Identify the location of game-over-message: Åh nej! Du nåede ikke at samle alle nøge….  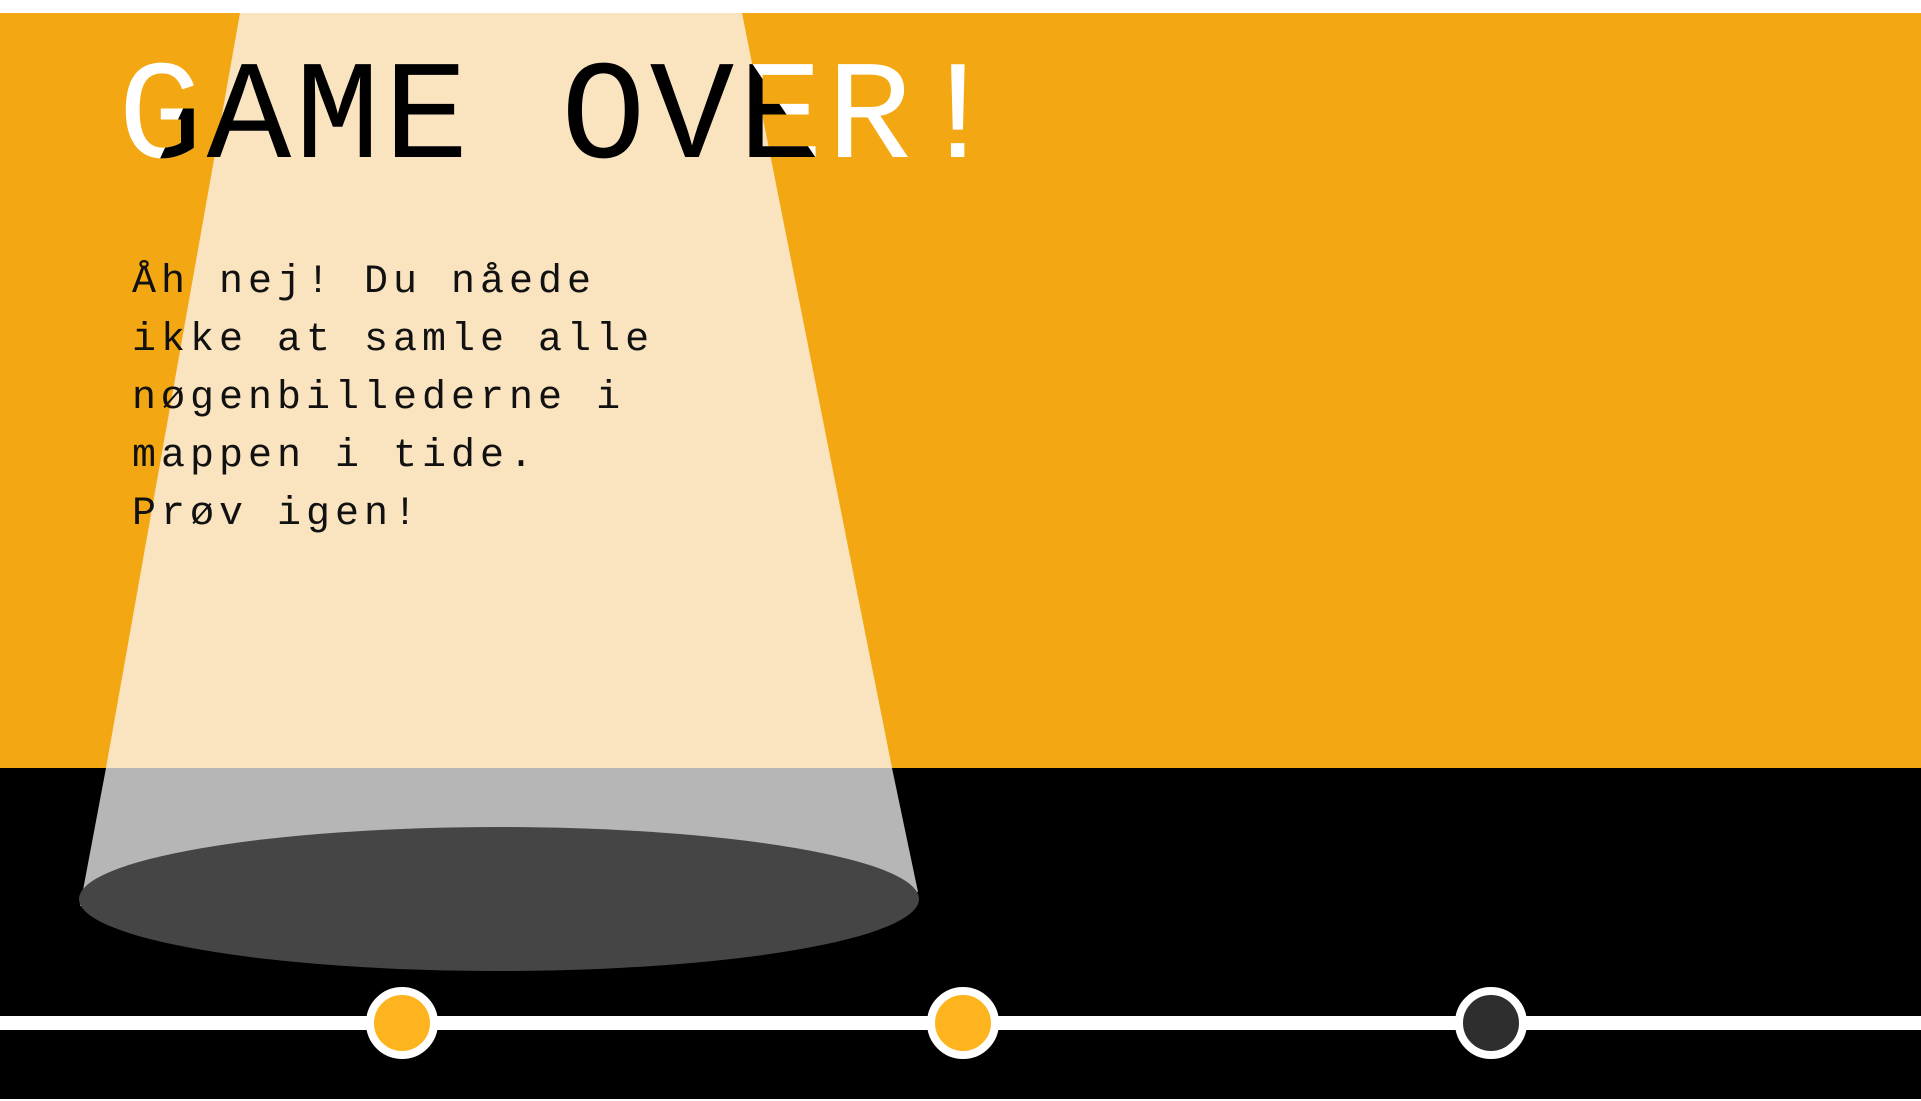
(393, 398).